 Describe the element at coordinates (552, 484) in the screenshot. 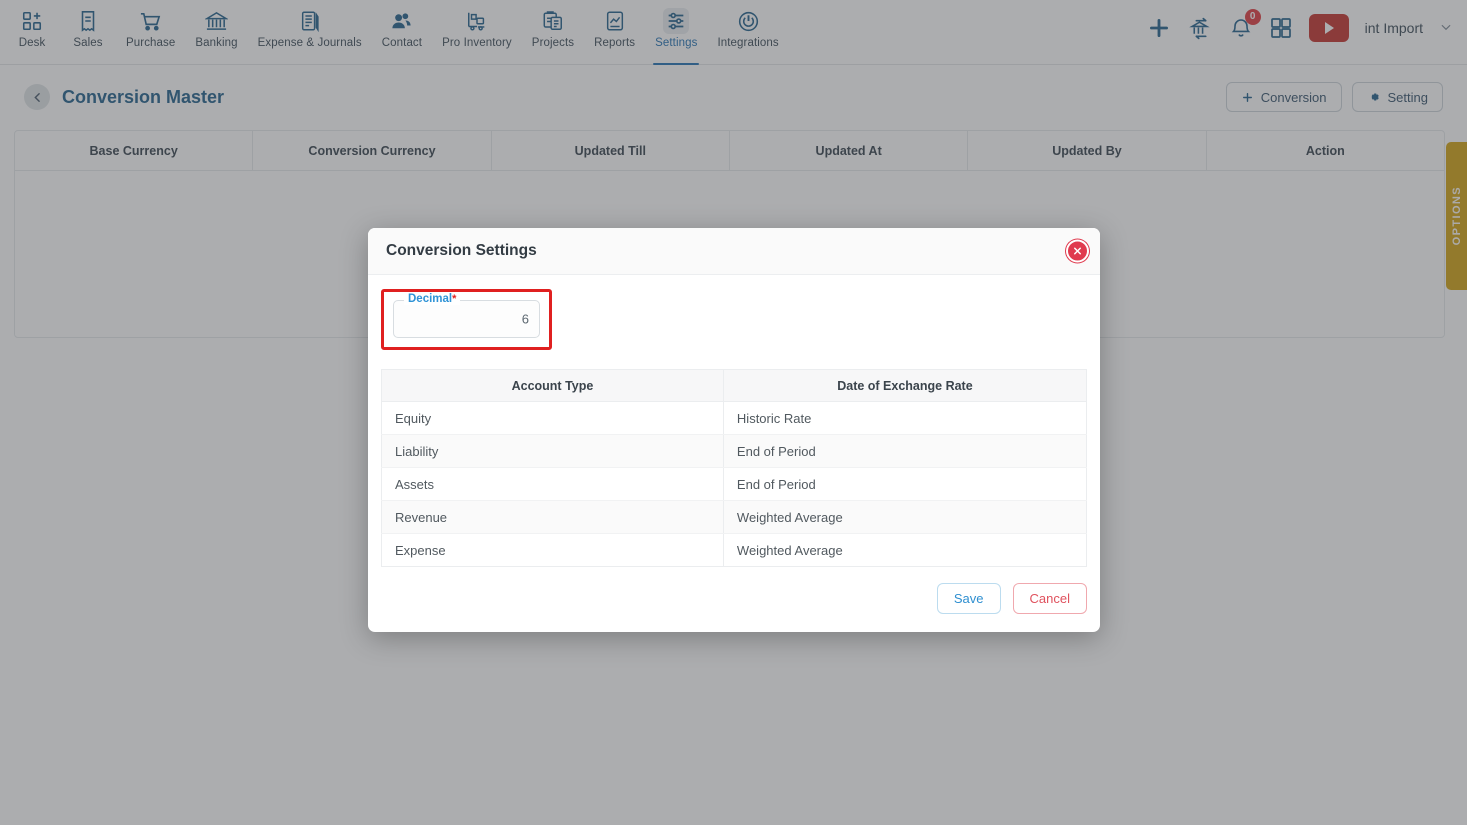

I see `cell-account-type: Assets` at that location.